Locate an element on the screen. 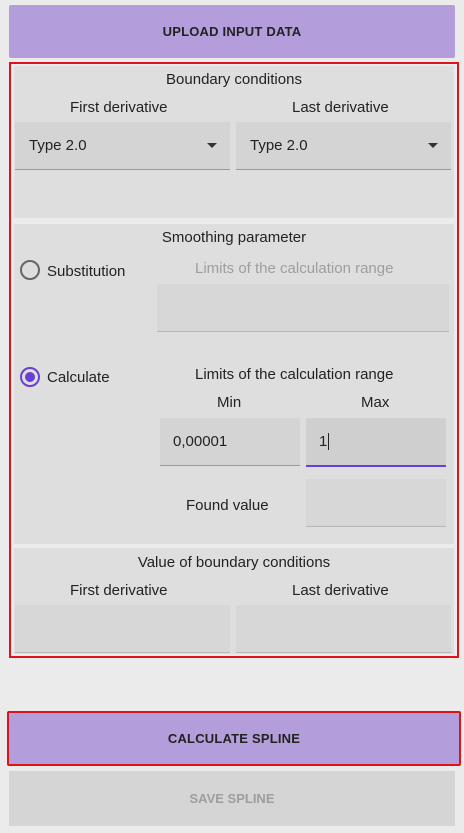 The image size is (464, 833). calculate-spline-button-frame: CALCULATE SPLINE is located at coordinates (234, 738).